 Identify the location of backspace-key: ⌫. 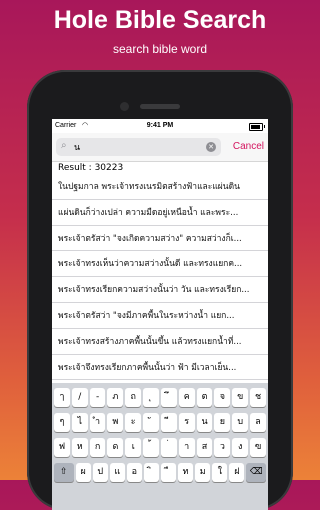
(256, 472).